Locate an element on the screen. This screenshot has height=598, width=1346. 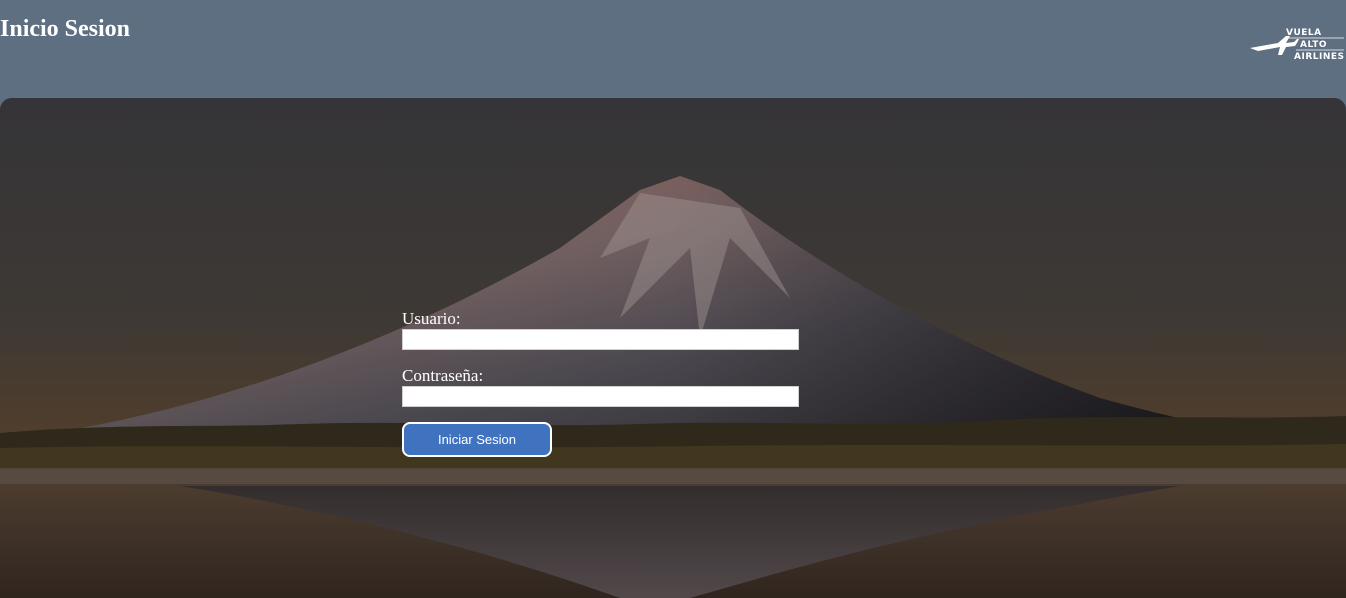
airline-logo: VUELA ALTO AIRLINES is located at coordinates (1296, 46).